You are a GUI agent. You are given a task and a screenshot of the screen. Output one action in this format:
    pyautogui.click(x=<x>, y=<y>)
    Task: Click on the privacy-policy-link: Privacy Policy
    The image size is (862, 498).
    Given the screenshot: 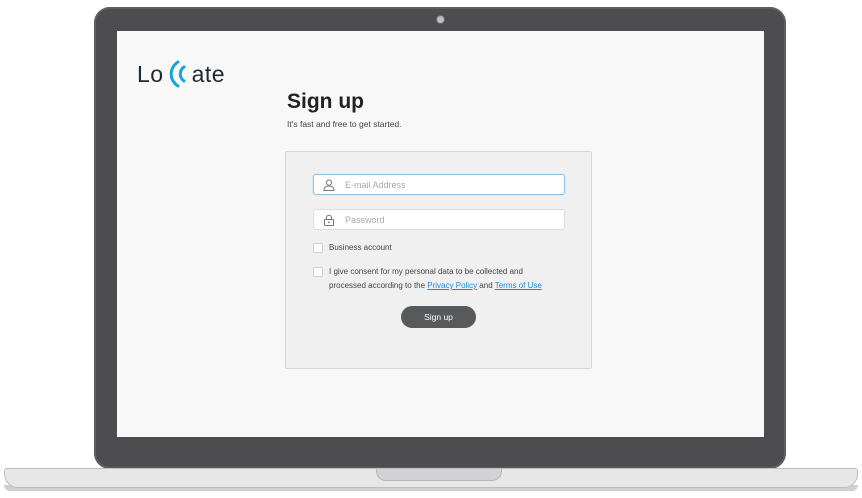 What is the action you would take?
    pyautogui.click(x=452, y=285)
    